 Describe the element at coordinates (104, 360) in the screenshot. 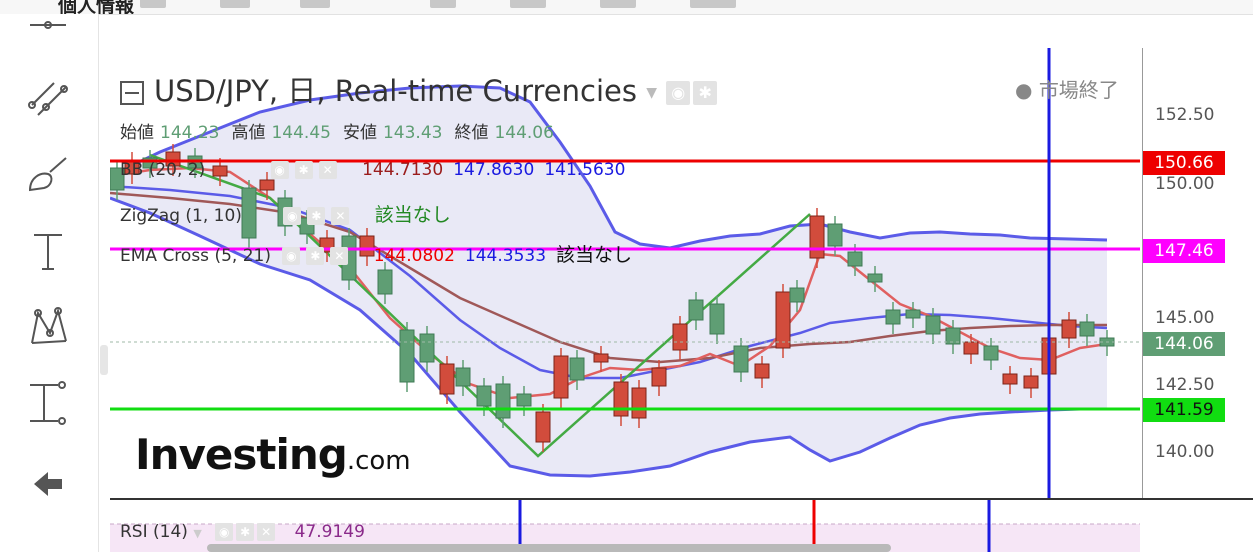

I see `sidebar-collapse-handle` at that location.